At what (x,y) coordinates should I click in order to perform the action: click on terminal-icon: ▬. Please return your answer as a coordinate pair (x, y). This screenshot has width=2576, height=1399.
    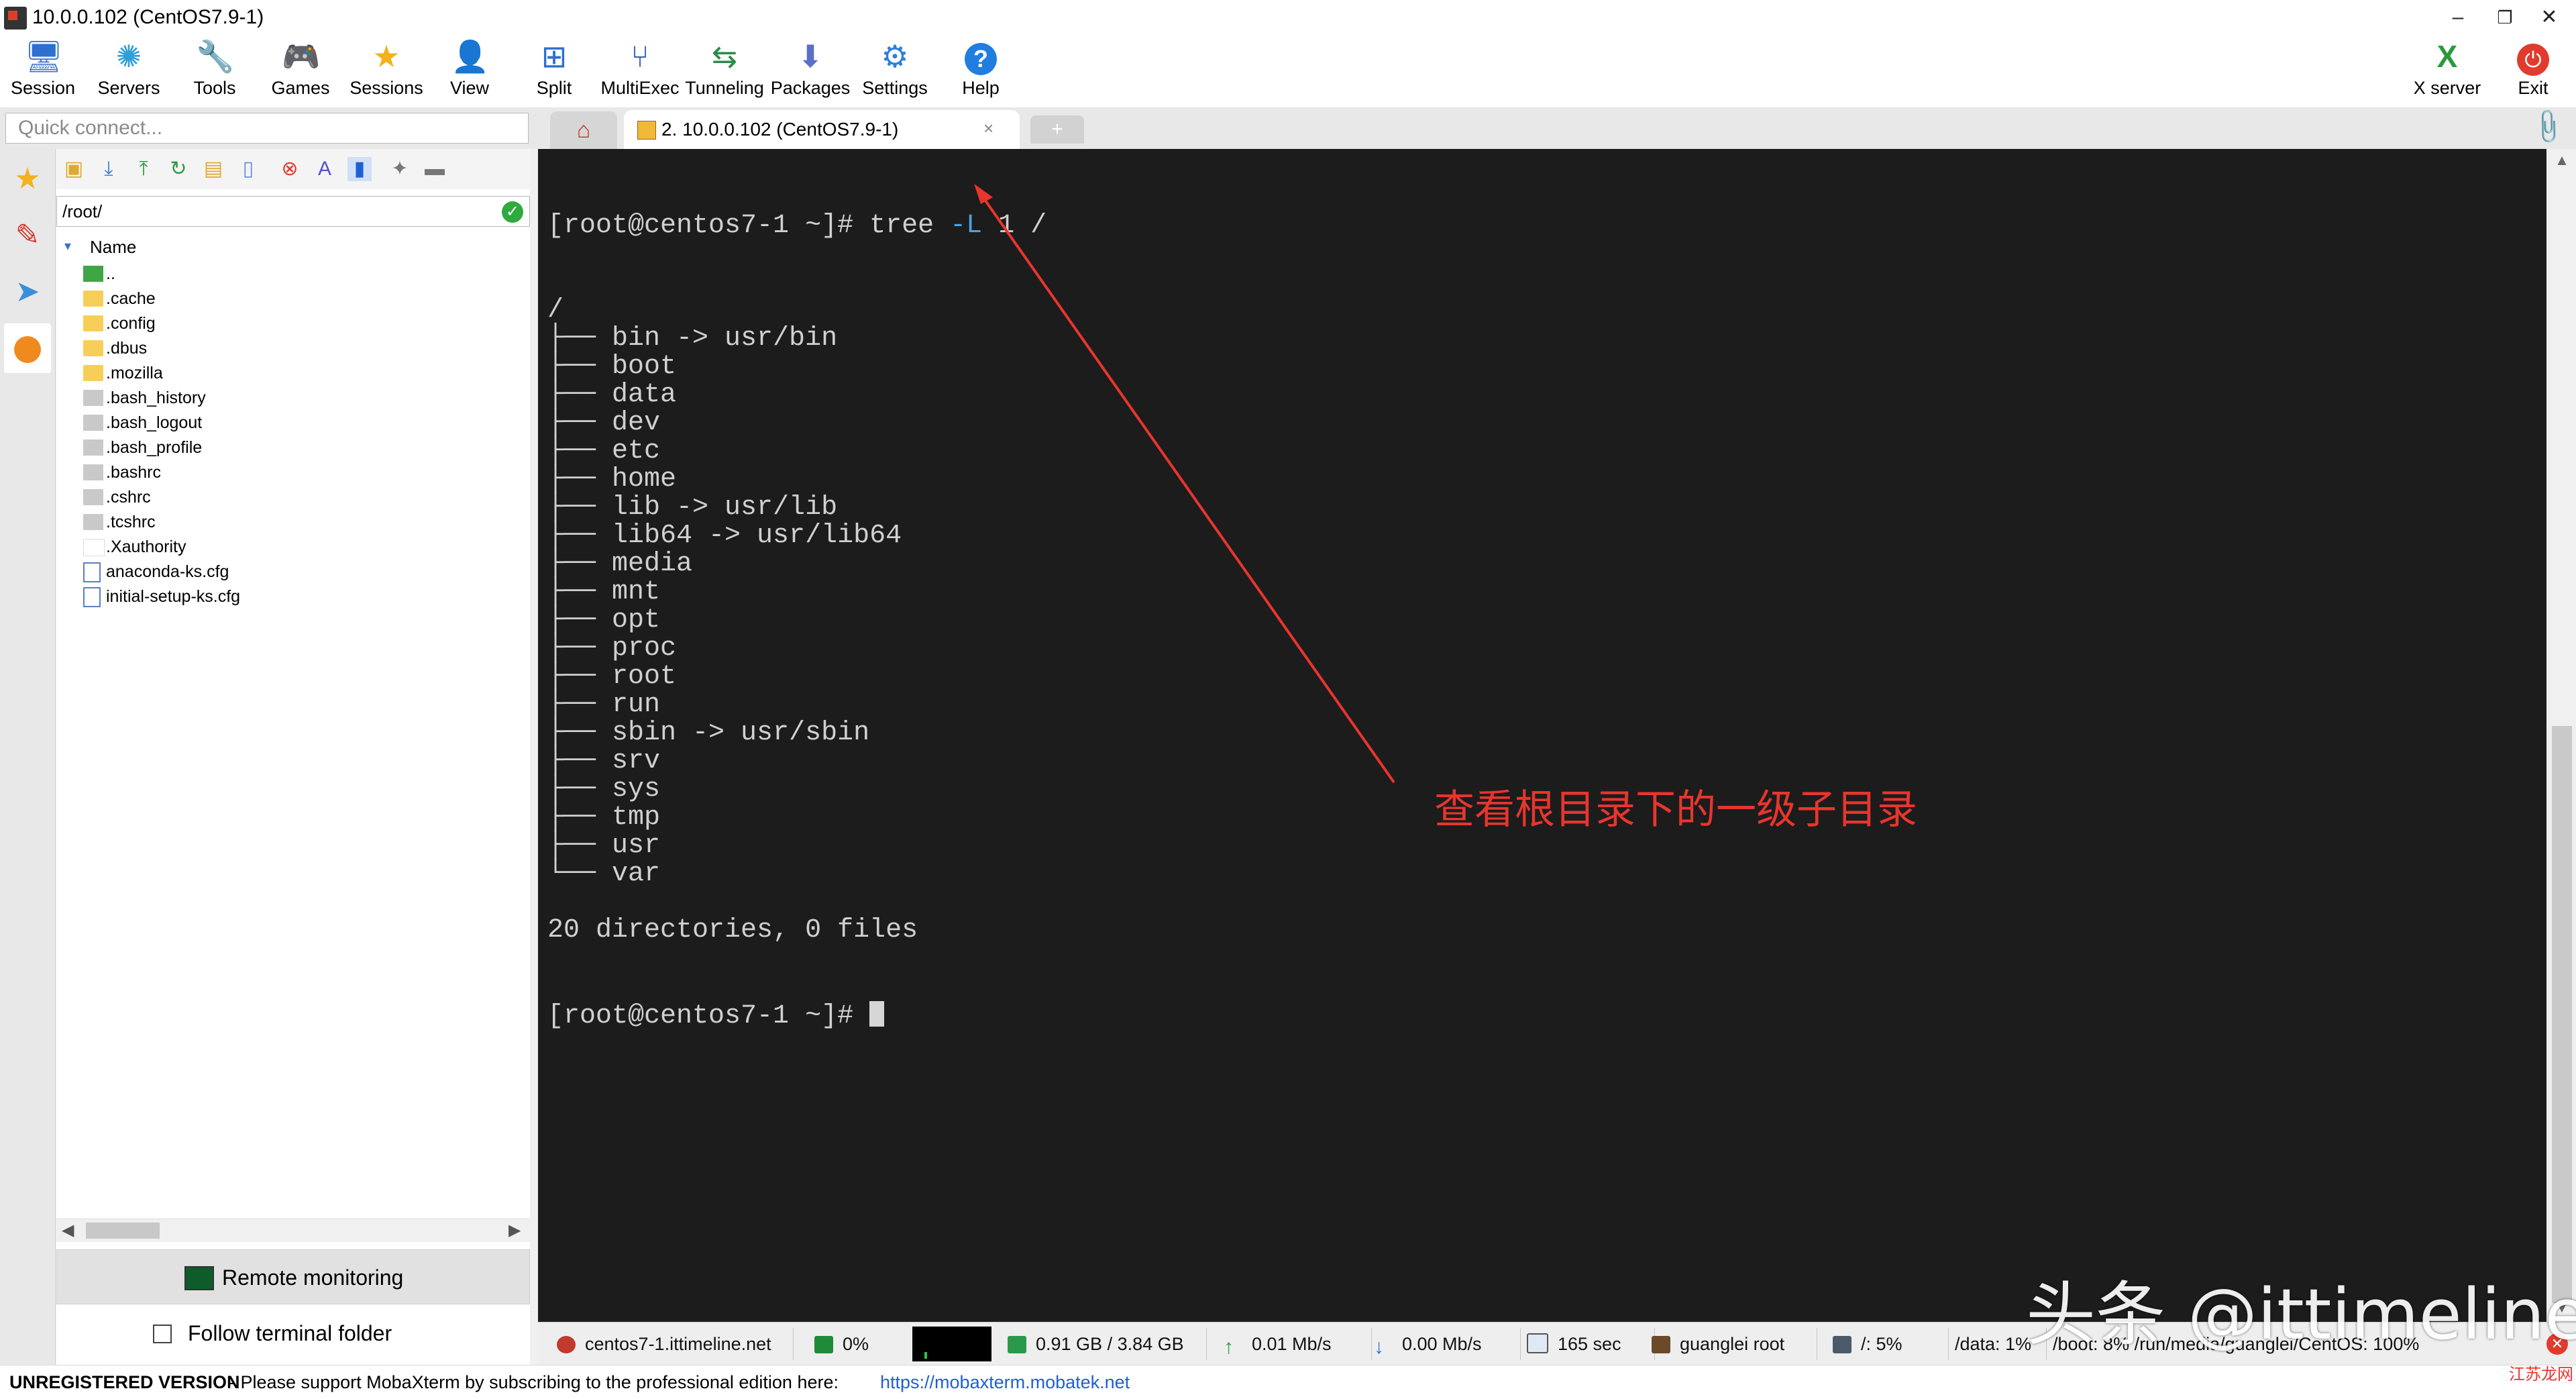
    Looking at the image, I should click on (435, 169).